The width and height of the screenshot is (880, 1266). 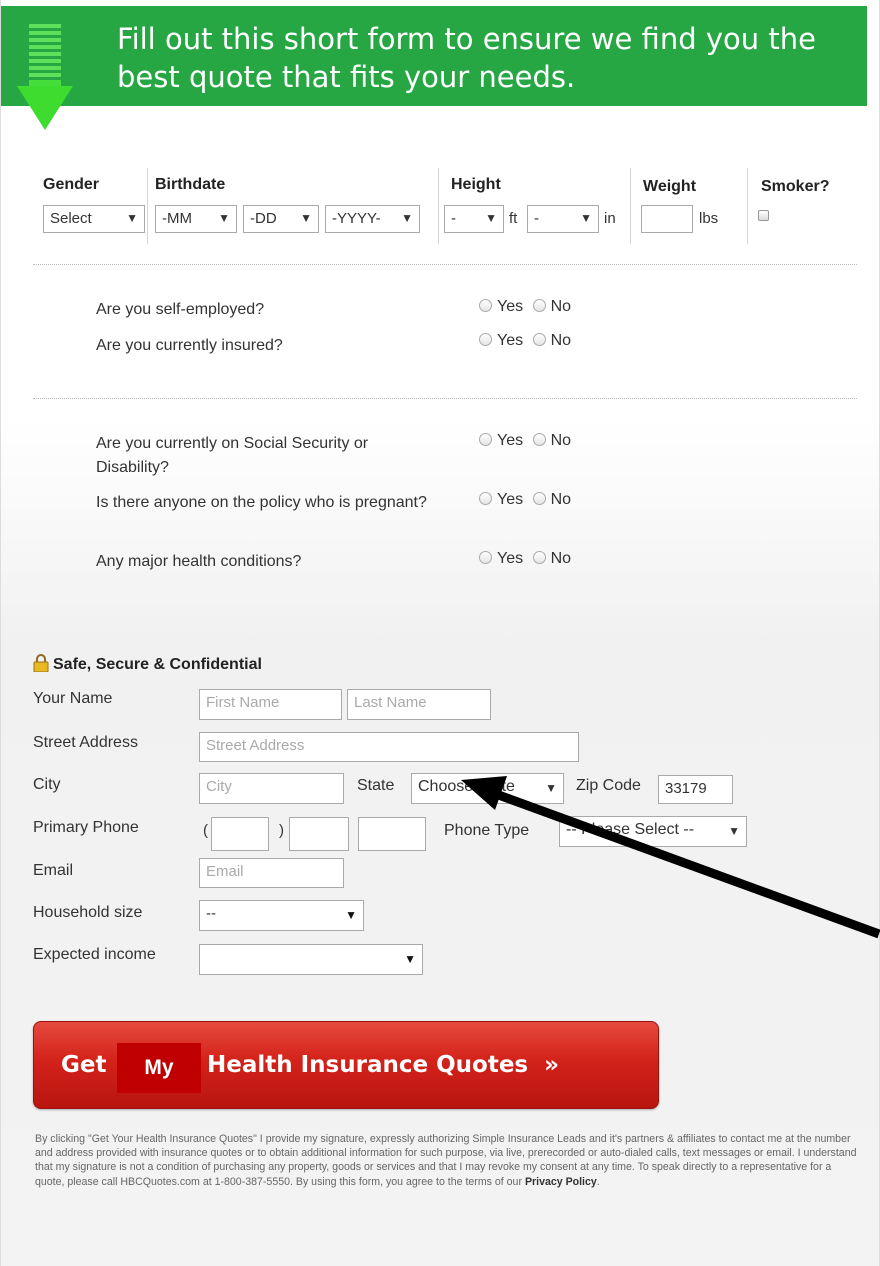 I want to click on insured-options: Yes No, so click(x=525, y=341).